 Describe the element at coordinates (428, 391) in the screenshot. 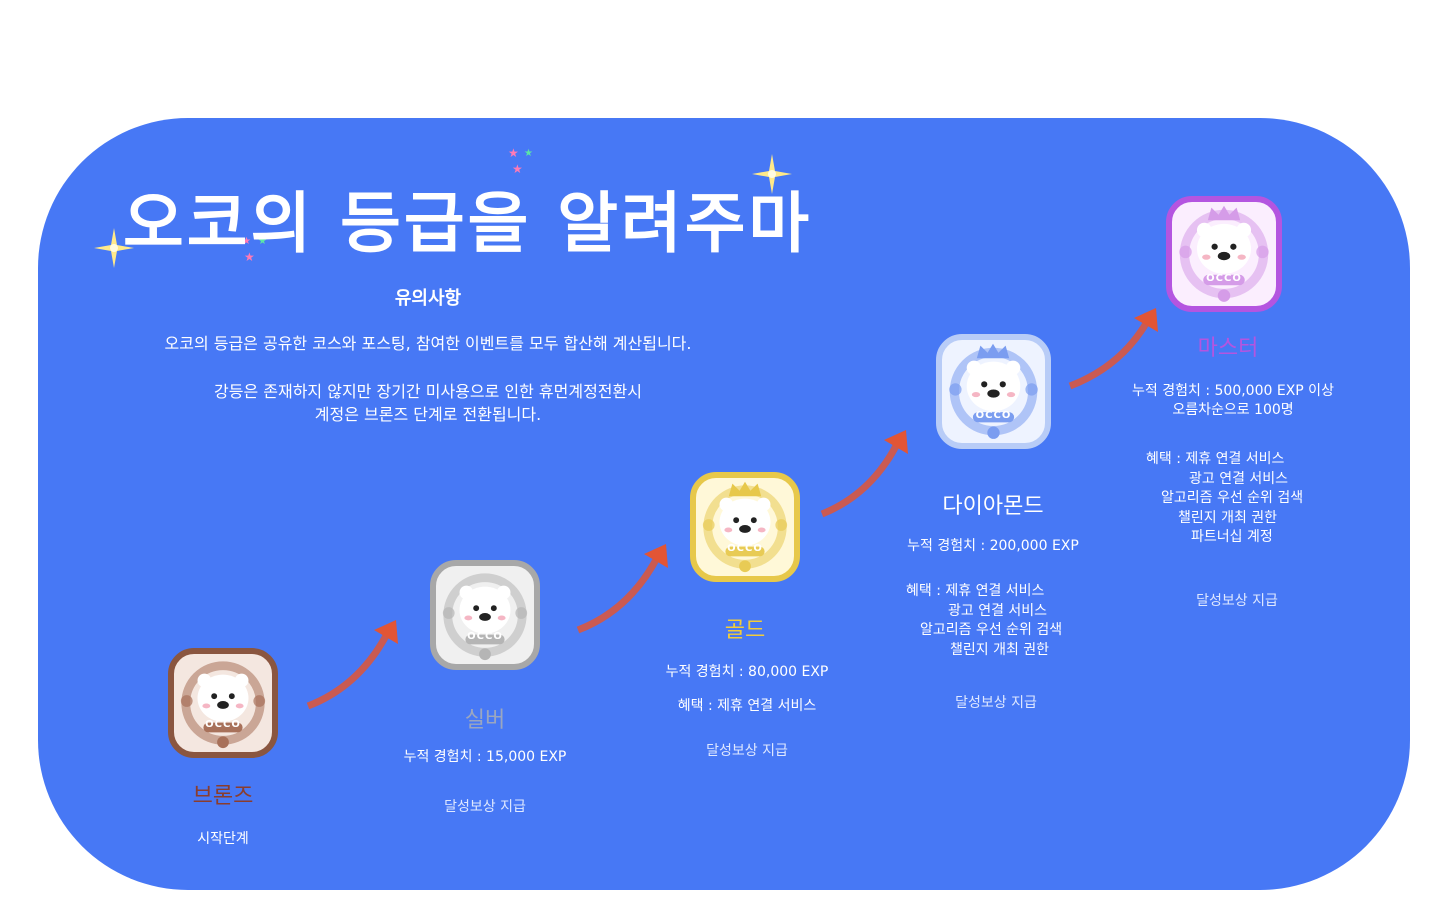

I see `notice-line: 강등은 존재하지 않지만 장기간 미사용으로 인한 휴먼계정전환시` at that location.